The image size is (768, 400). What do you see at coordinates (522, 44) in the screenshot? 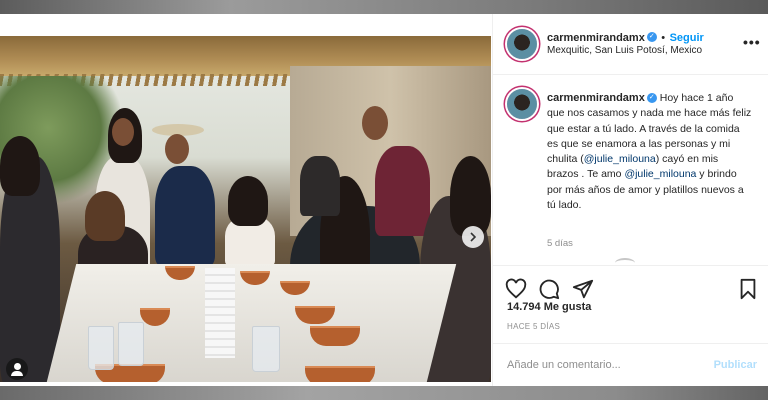
I see `avatar` at bounding box center [522, 44].